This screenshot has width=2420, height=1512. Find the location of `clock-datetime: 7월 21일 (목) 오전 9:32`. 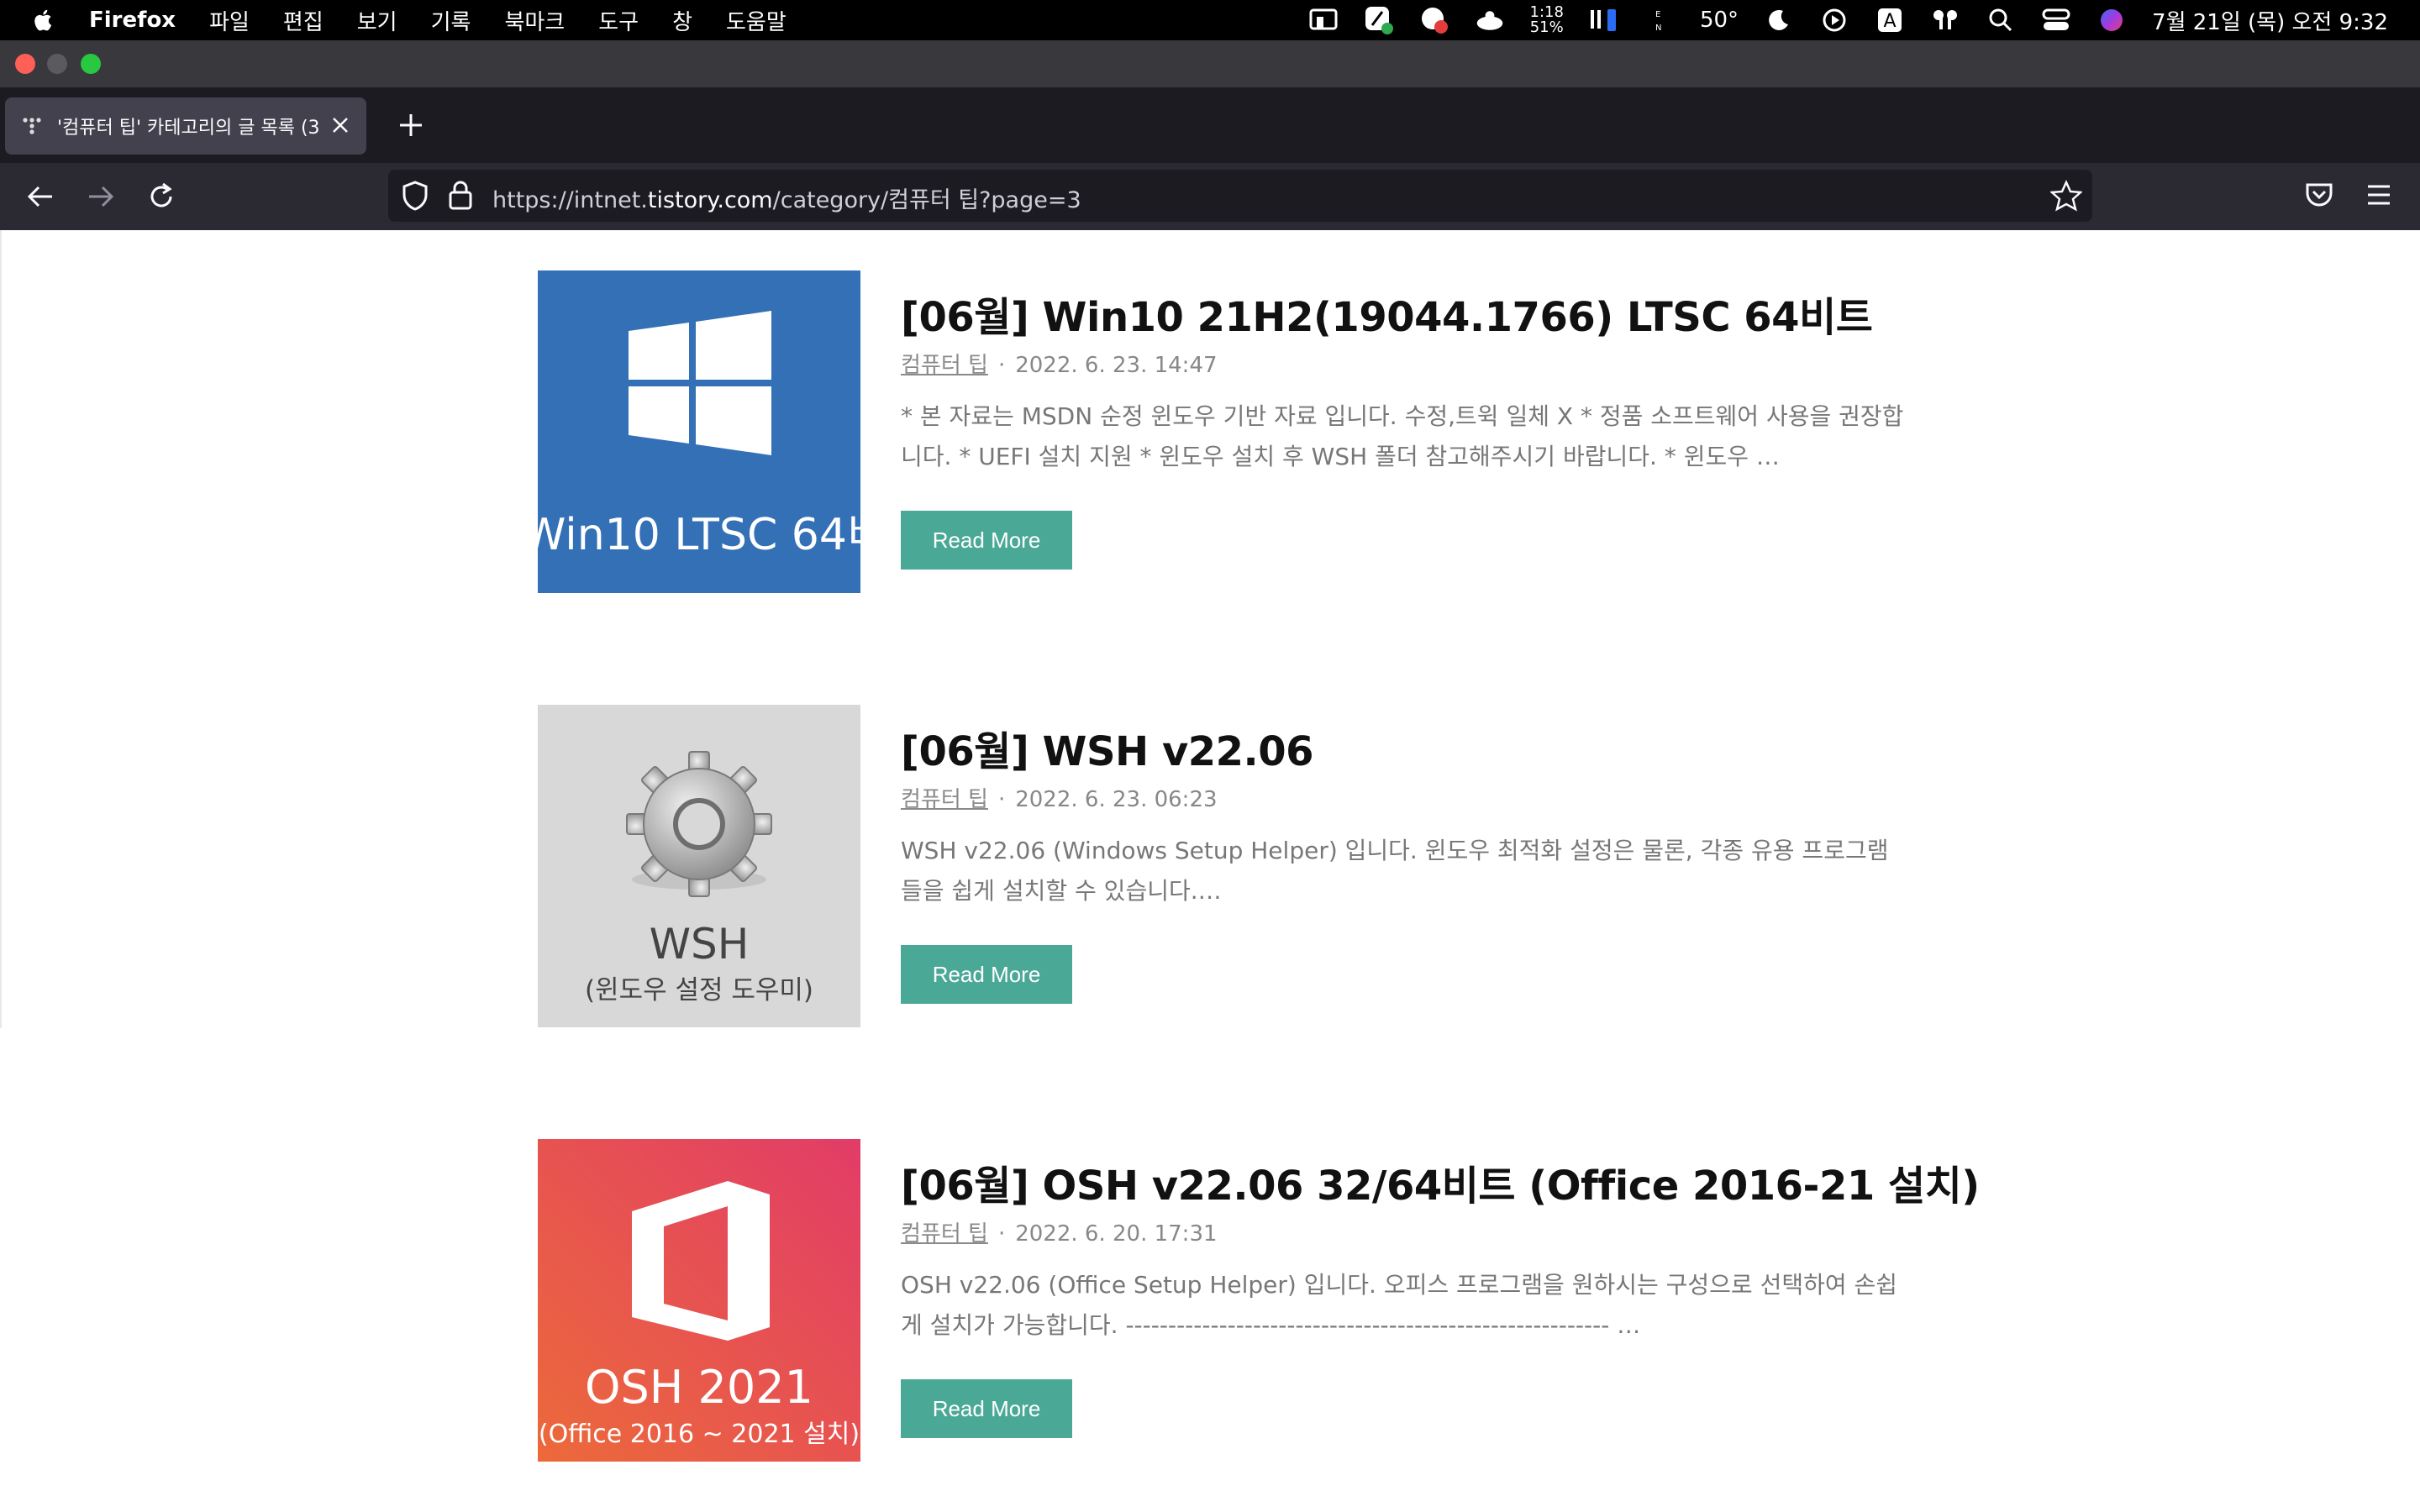

clock-datetime: 7월 21일 (목) 오전 9:32 is located at coordinates (2270, 20).